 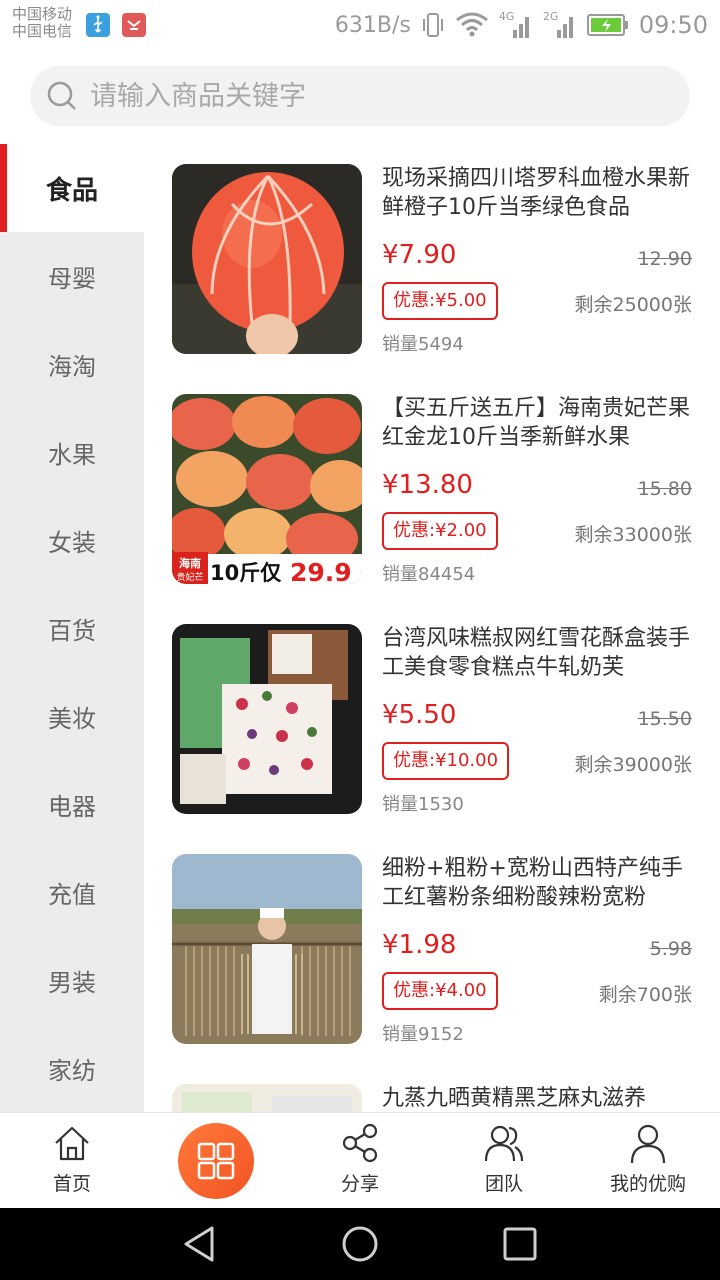 What do you see at coordinates (42, 31) in the screenshot?
I see `carrier-secondary: 中国电信` at bounding box center [42, 31].